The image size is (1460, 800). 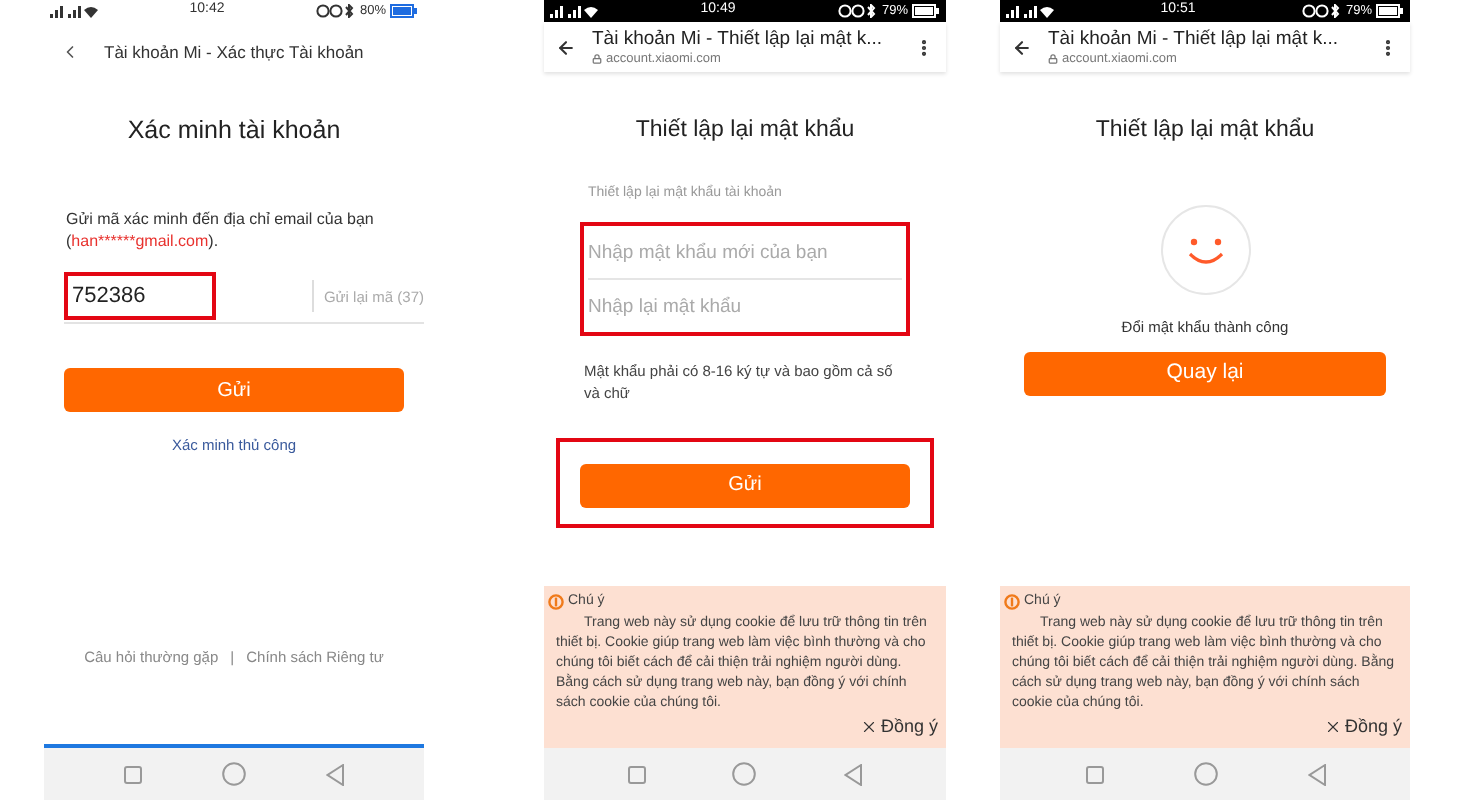 What do you see at coordinates (220, 229) in the screenshot?
I see `email-instructions: Gửi mã xác minh đến địa chỉ email của bạn (han******gmail.com).` at bounding box center [220, 229].